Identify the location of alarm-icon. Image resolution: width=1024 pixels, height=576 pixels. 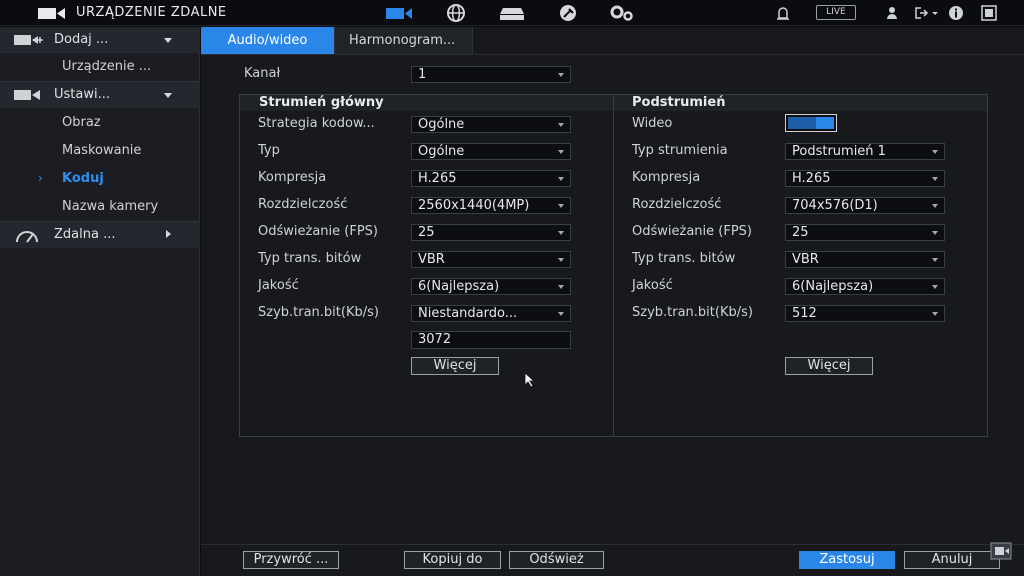
(783, 13).